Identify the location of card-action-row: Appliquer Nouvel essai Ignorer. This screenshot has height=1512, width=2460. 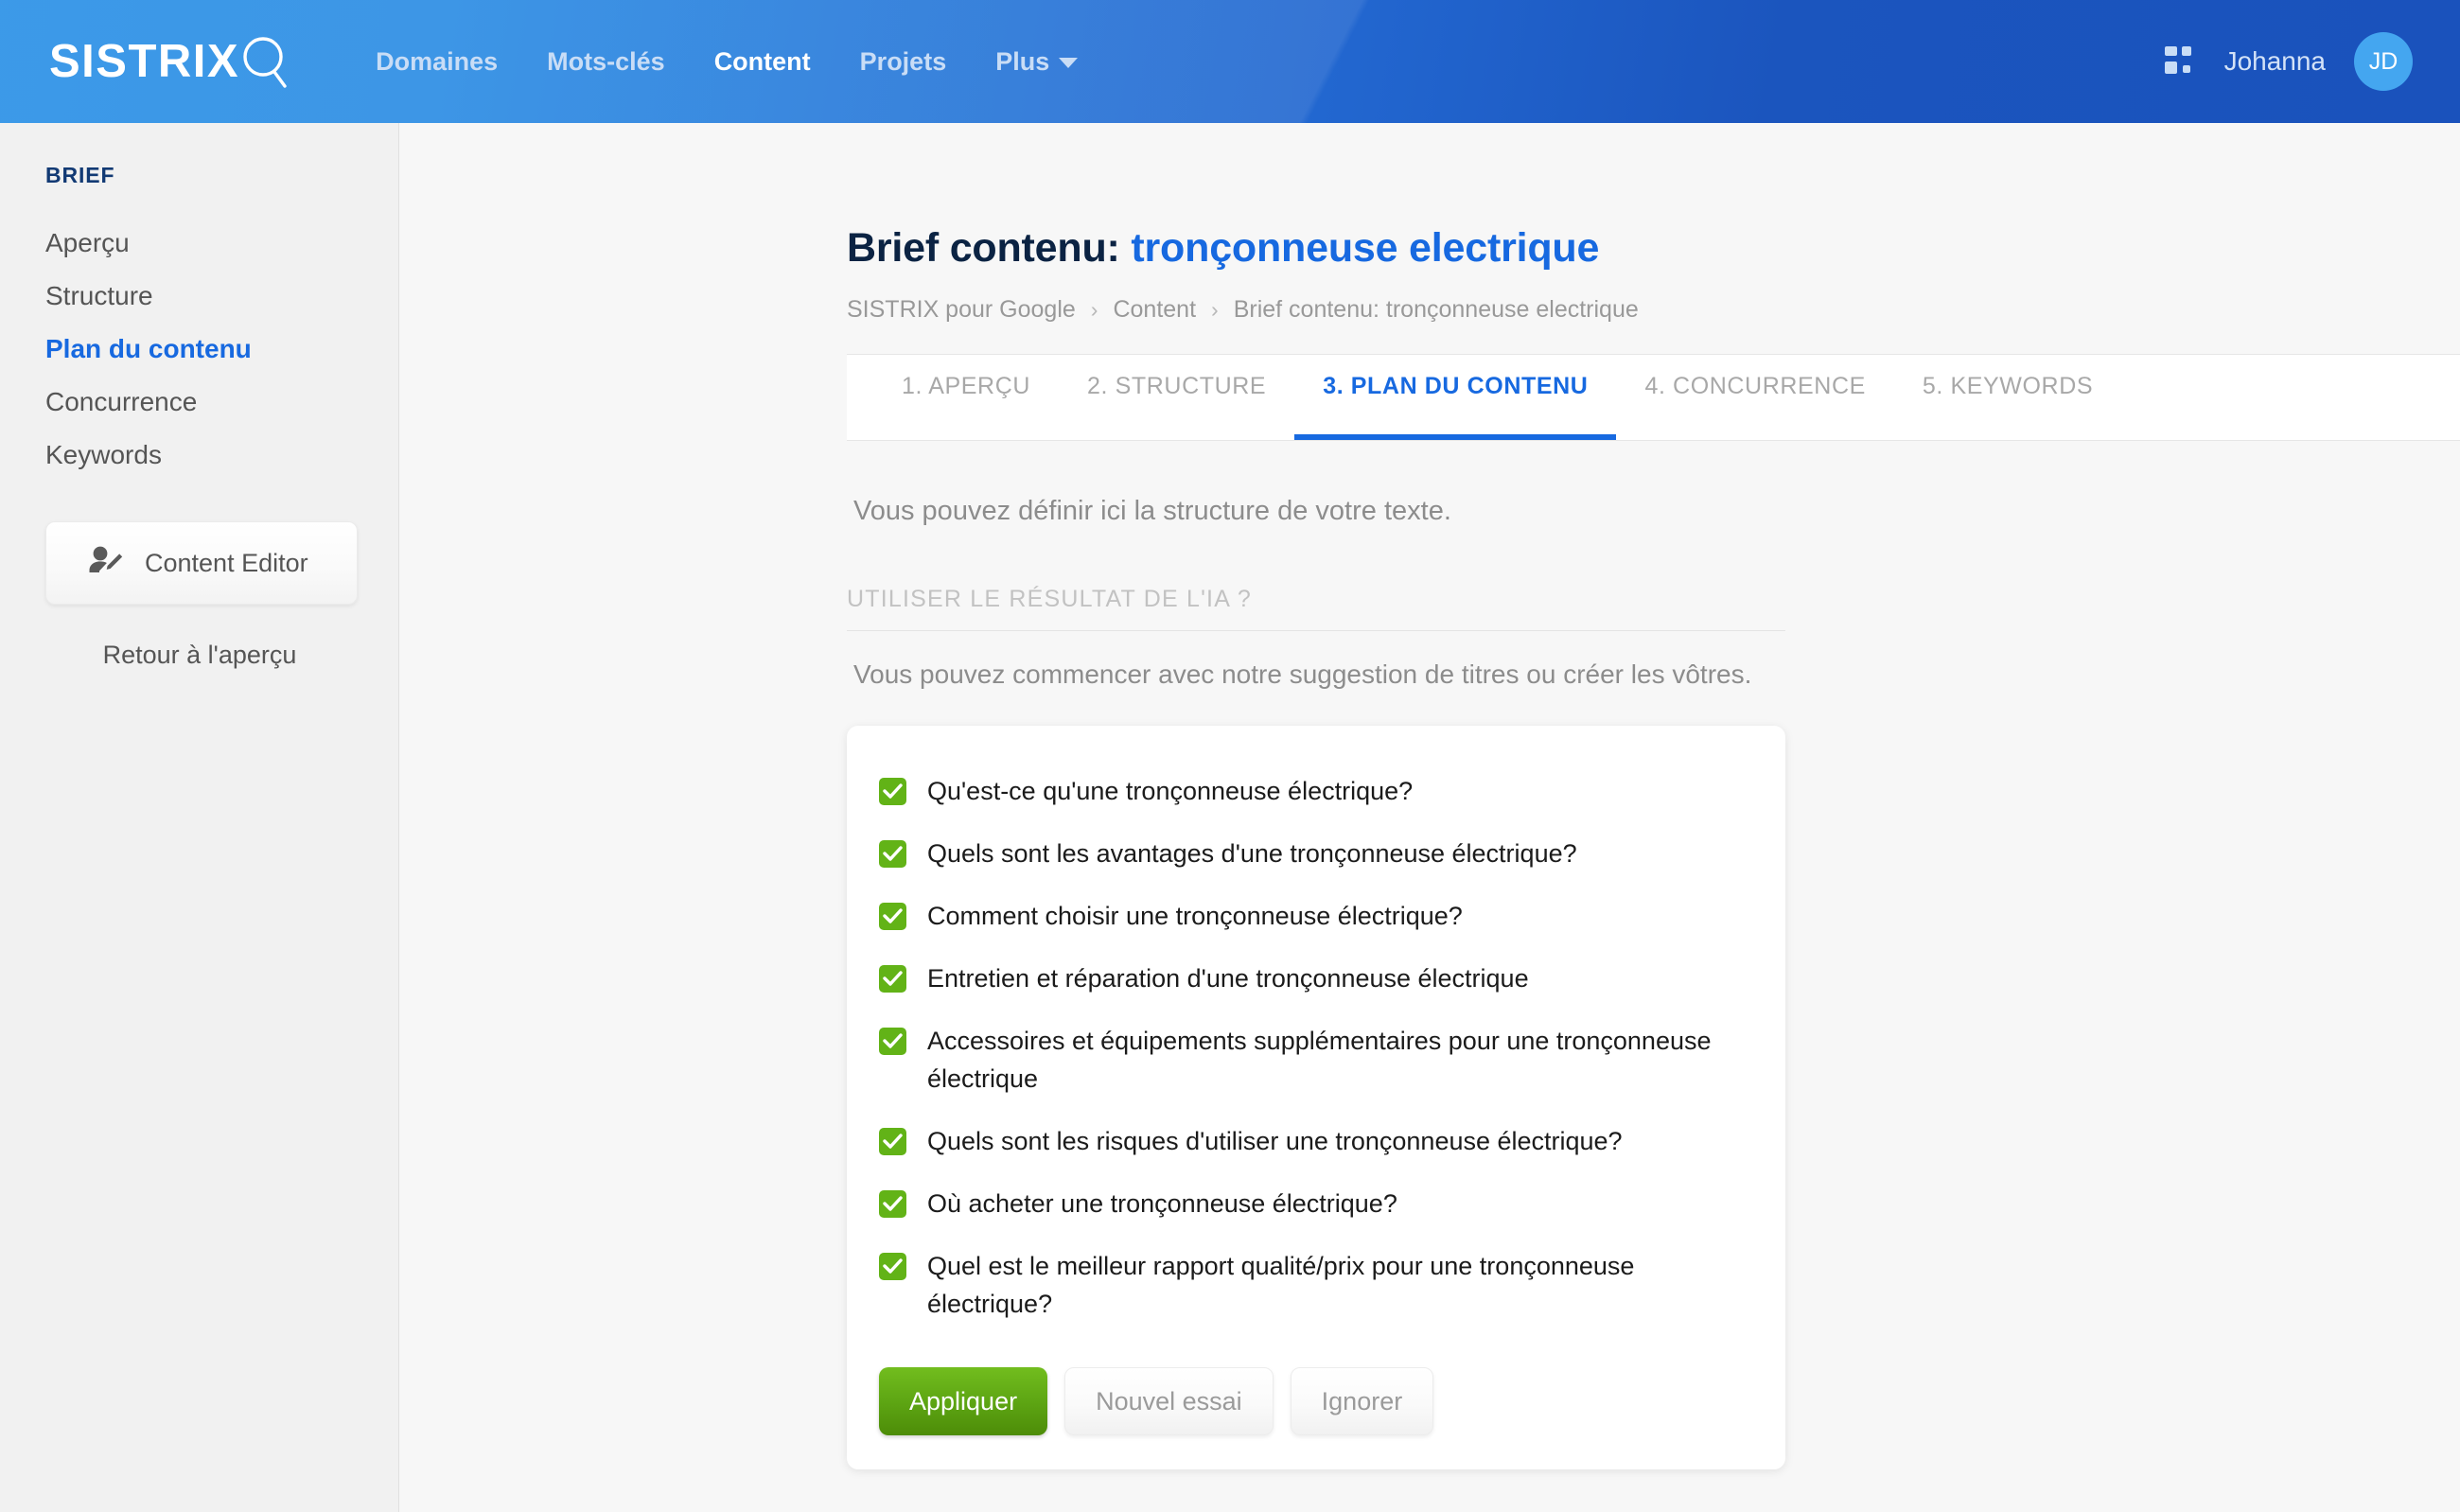
(1313, 1401).